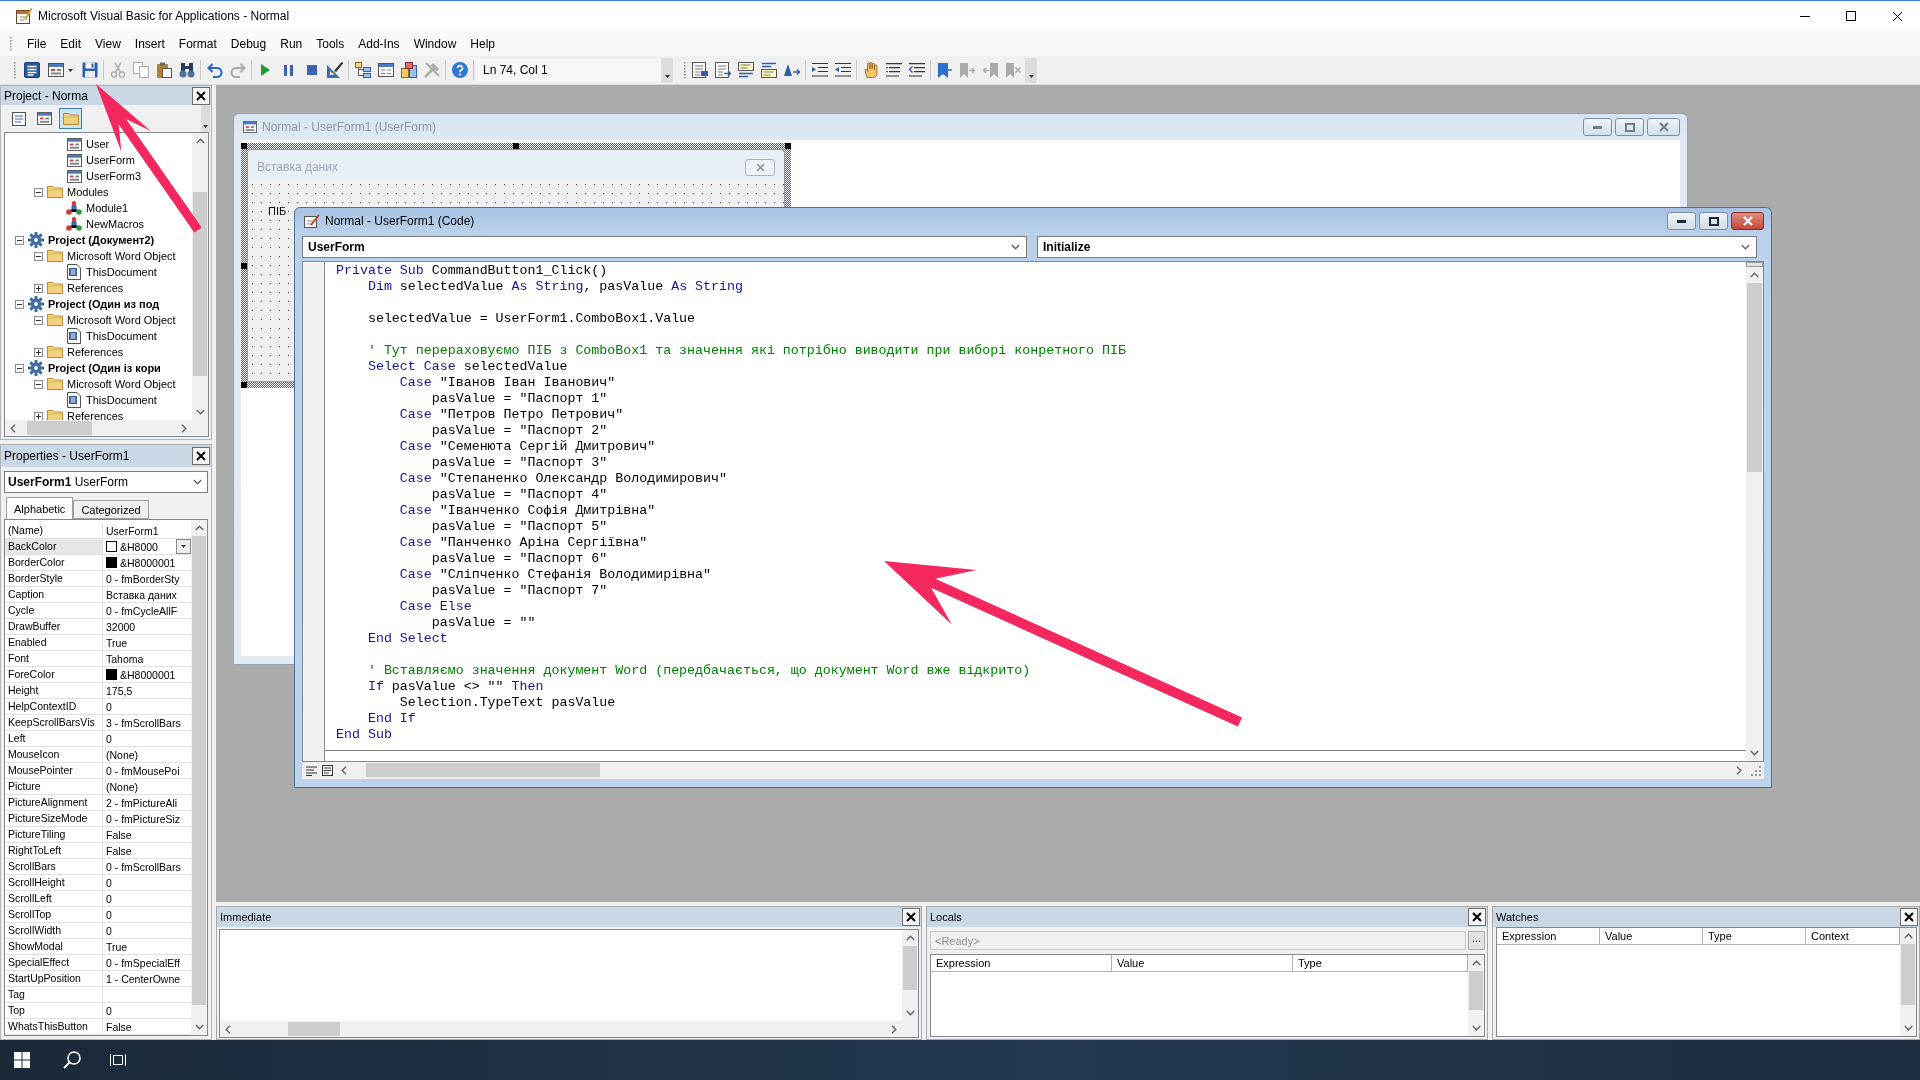  What do you see at coordinates (54, 803) in the screenshot?
I see `property-name: PictureAlignment` at bounding box center [54, 803].